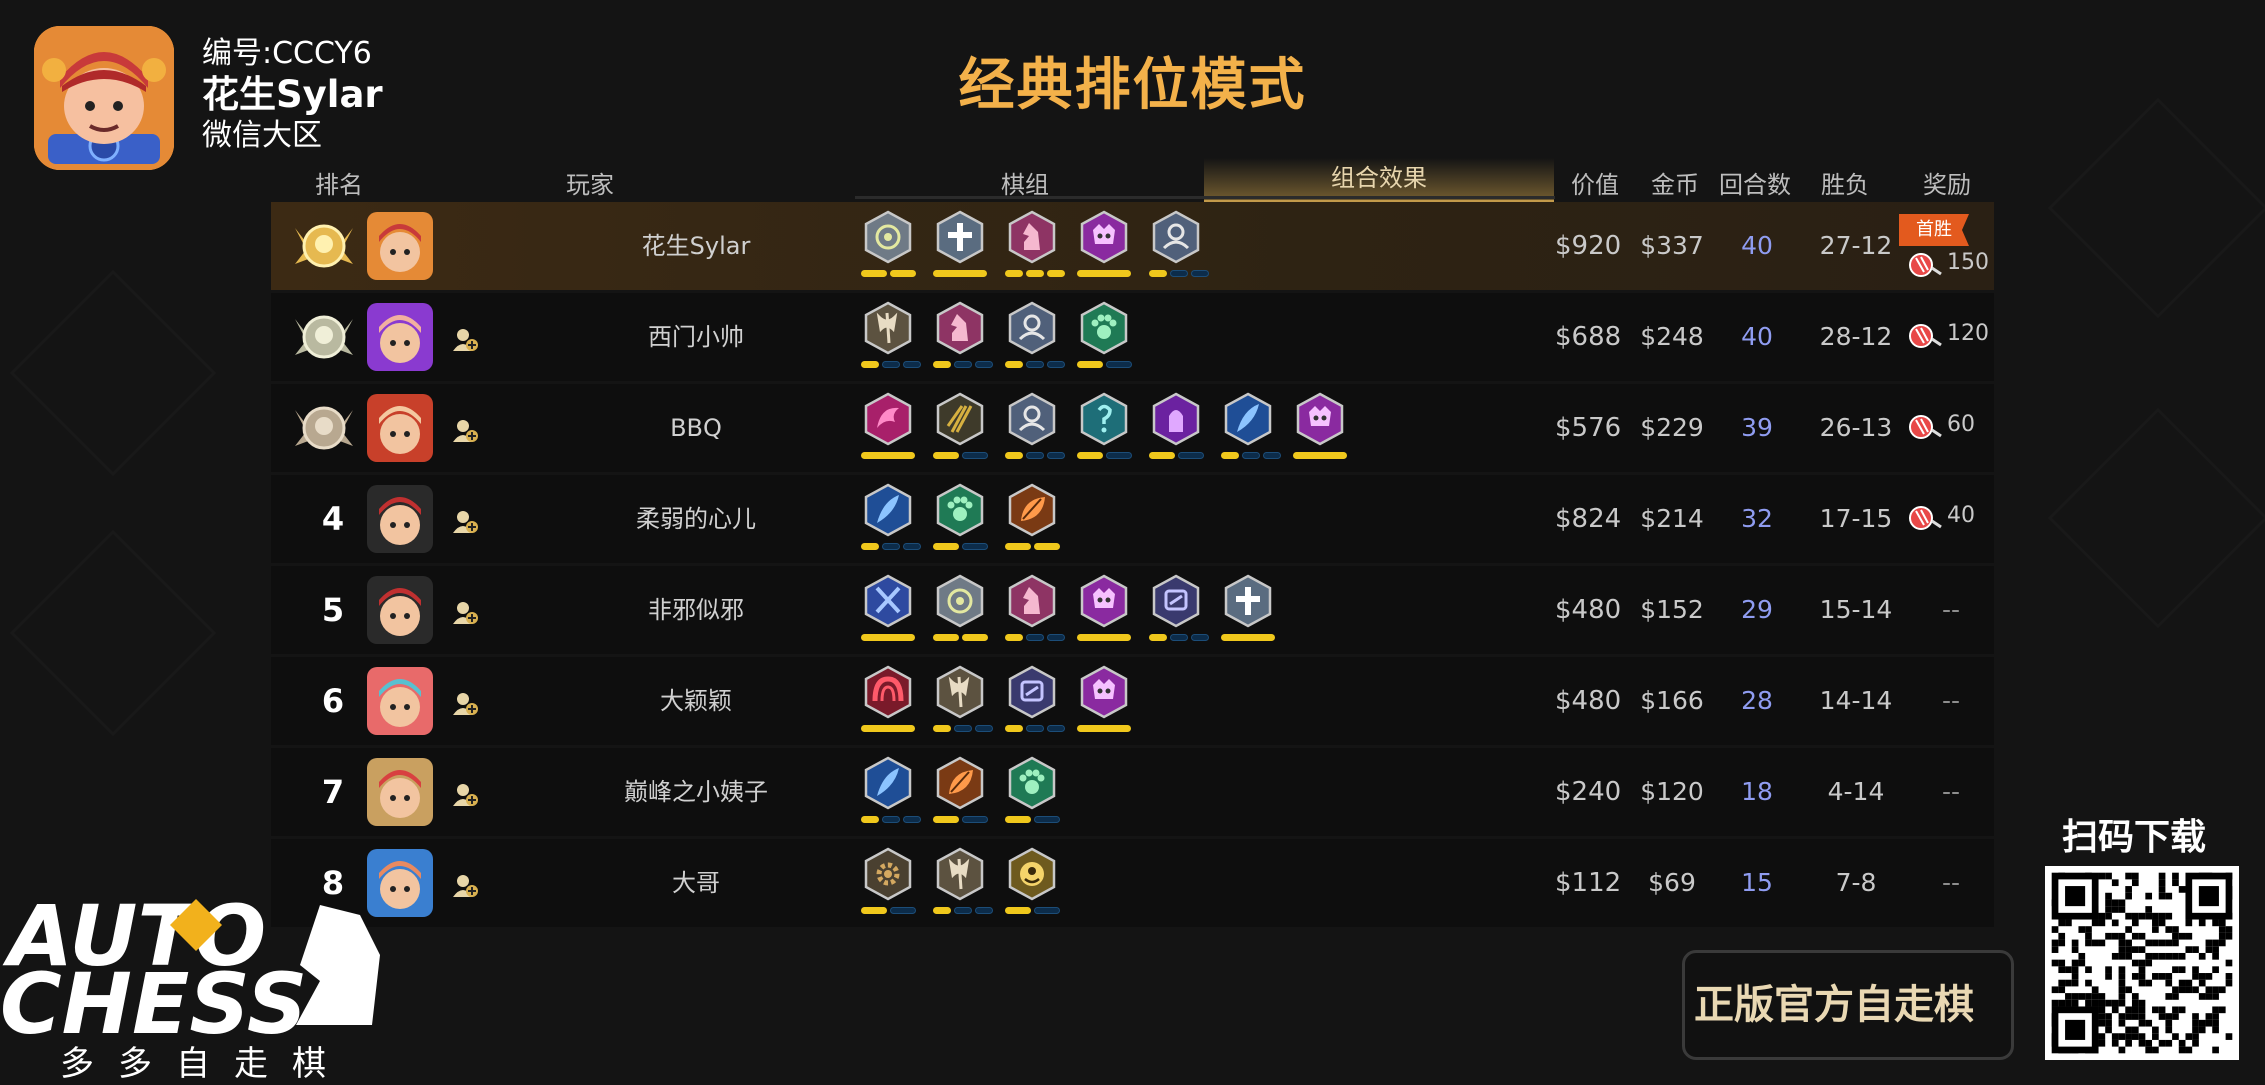 The width and height of the screenshot is (2265, 1085). I want to click on player-name: BBQ, so click(696, 428).